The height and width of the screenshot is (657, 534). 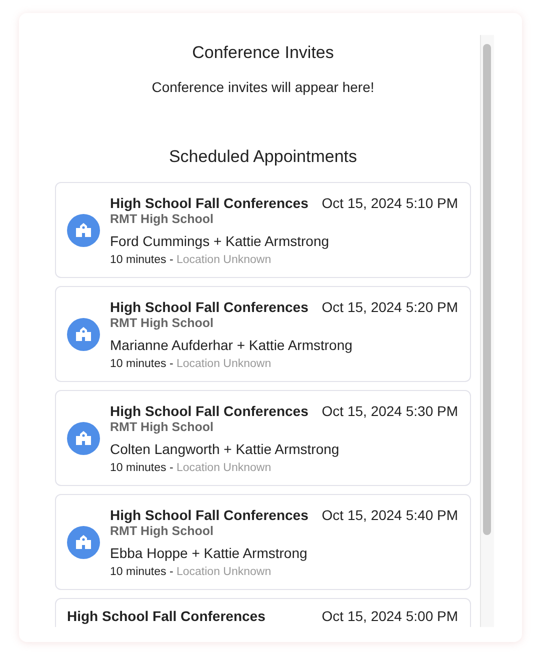 What do you see at coordinates (209, 552) in the screenshot?
I see `participants: Ebba Hoppe + Kattie Armstrong` at bounding box center [209, 552].